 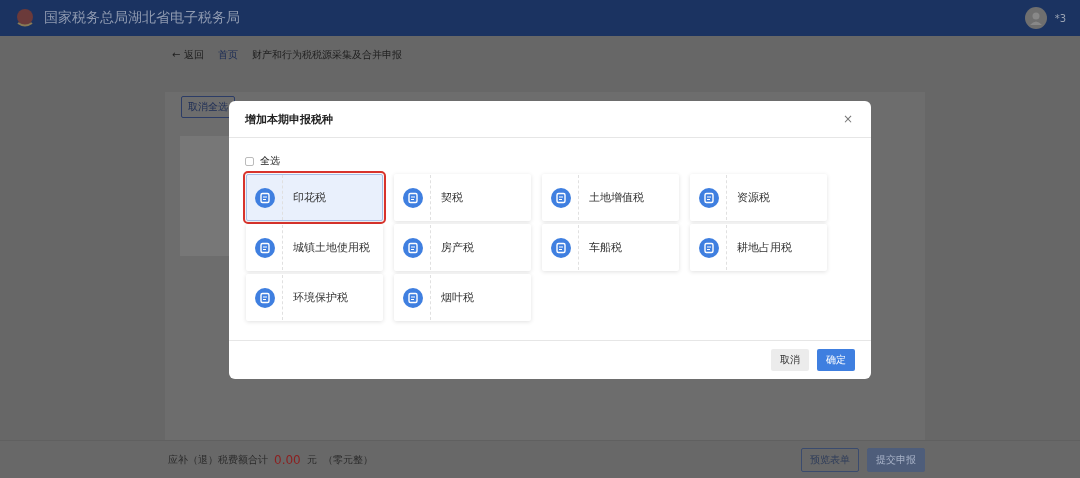 What do you see at coordinates (758, 247) in the screenshot?
I see `tax-type-card: 耕地占用税` at bounding box center [758, 247].